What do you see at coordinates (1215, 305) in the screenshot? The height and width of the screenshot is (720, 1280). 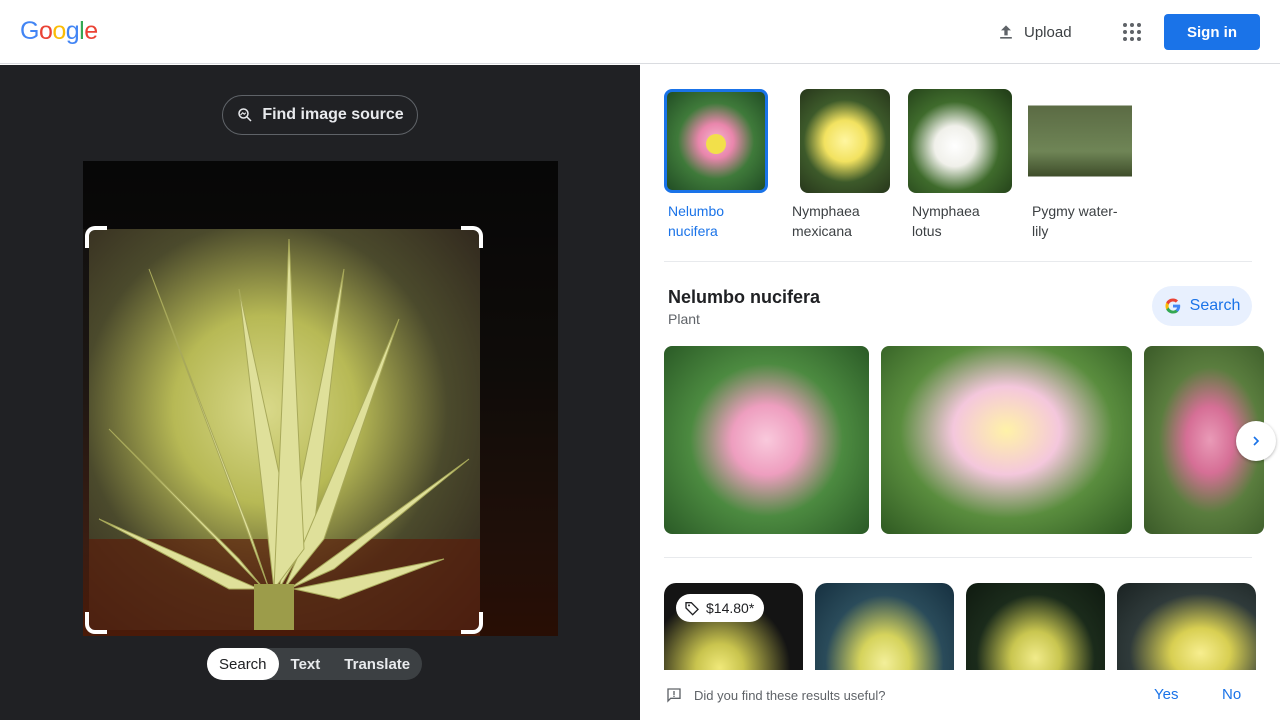 I see `entity-search-label: Search` at bounding box center [1215, 305].